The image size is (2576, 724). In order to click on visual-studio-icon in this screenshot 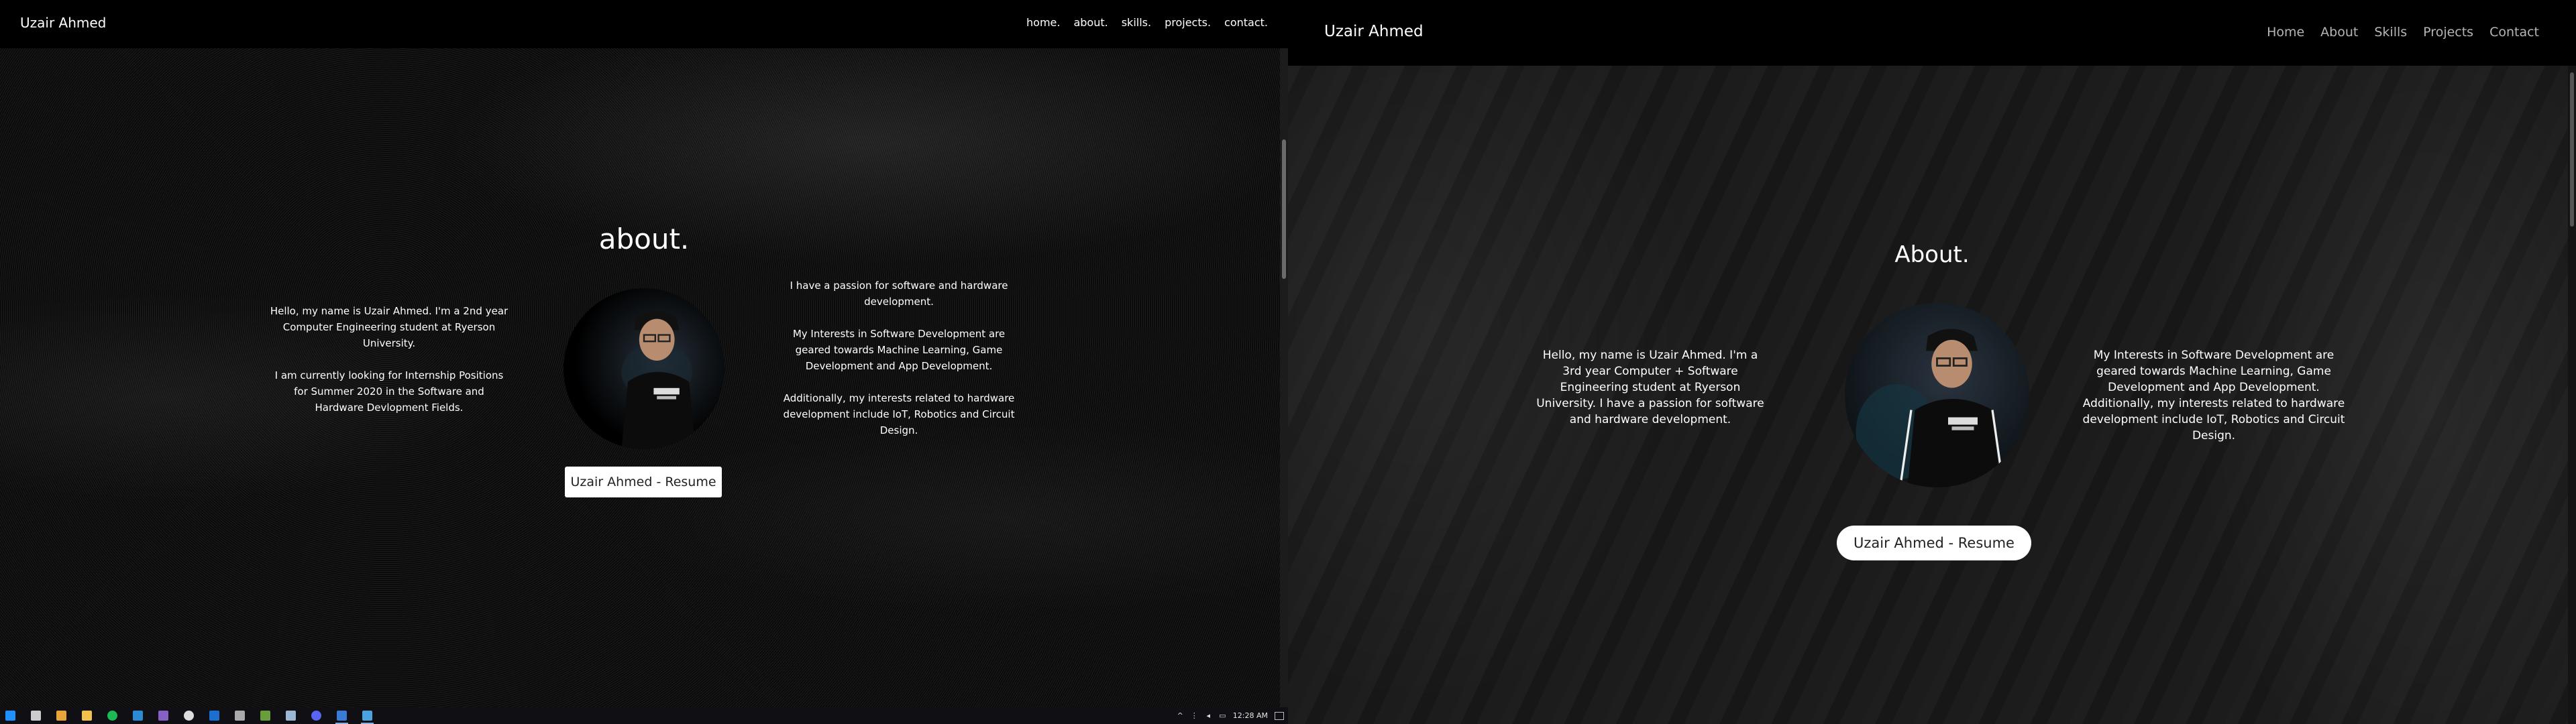, I will do `click(163, 716)`.